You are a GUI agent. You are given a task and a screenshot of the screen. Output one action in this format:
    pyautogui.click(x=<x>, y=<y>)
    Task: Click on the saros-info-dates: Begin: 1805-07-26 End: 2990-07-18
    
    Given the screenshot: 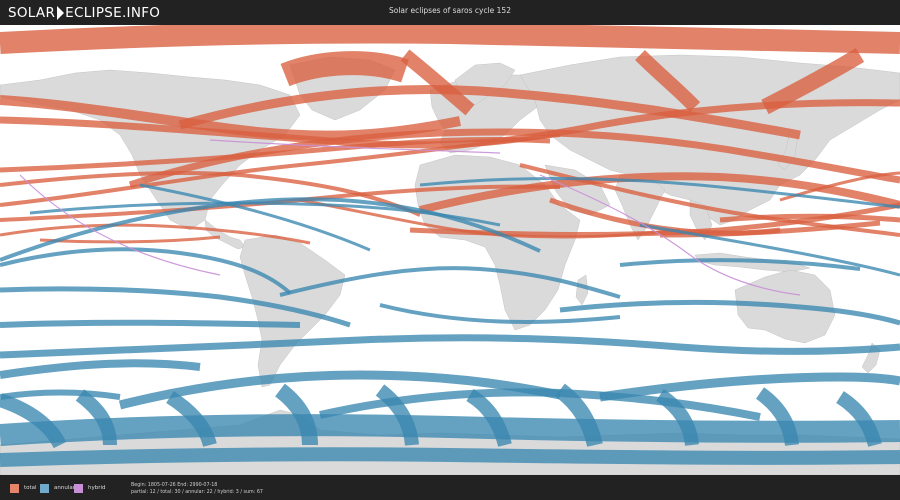 What is the action you would take?
    pyautogui.click(x=174, y=485)
    